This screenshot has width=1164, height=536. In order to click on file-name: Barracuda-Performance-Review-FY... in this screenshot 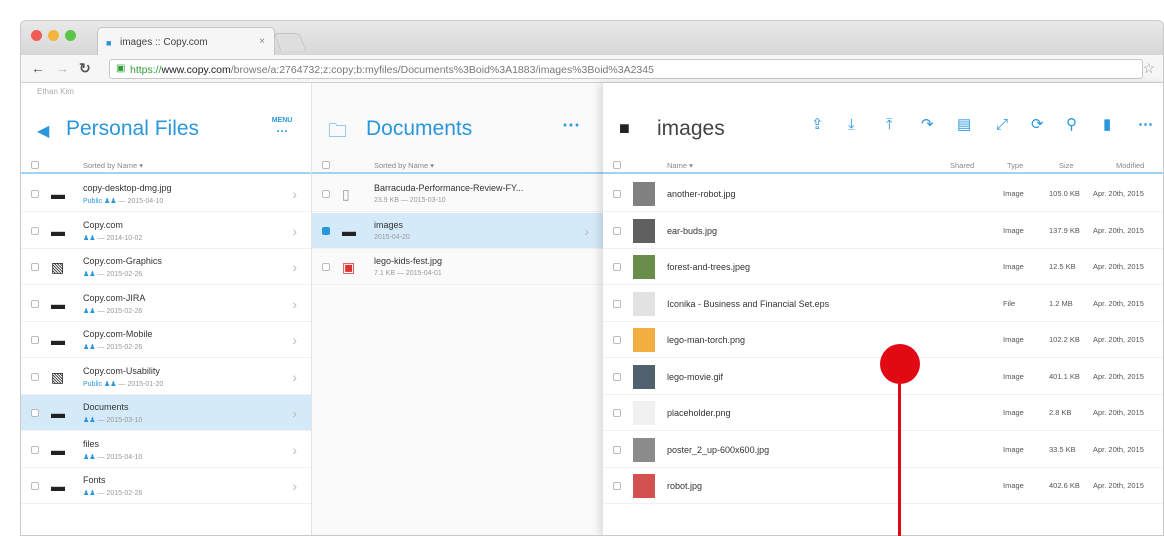, I will do `click(449, 188)`.